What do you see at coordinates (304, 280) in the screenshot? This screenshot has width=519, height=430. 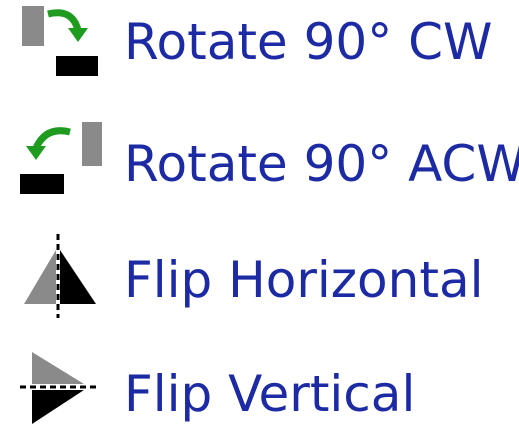 I see `menu-item-label: Flip Horizontal` at bounding box center [304, 280].